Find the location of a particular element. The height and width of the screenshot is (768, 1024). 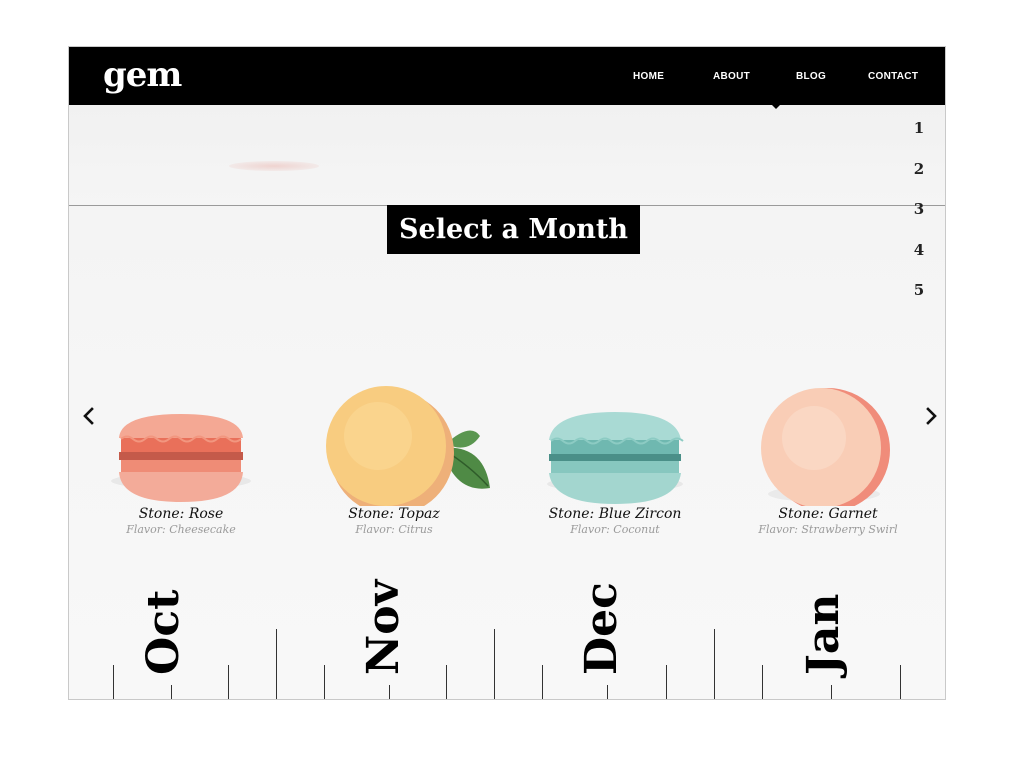

page-4: 4 is located at coordinates (919, 261).